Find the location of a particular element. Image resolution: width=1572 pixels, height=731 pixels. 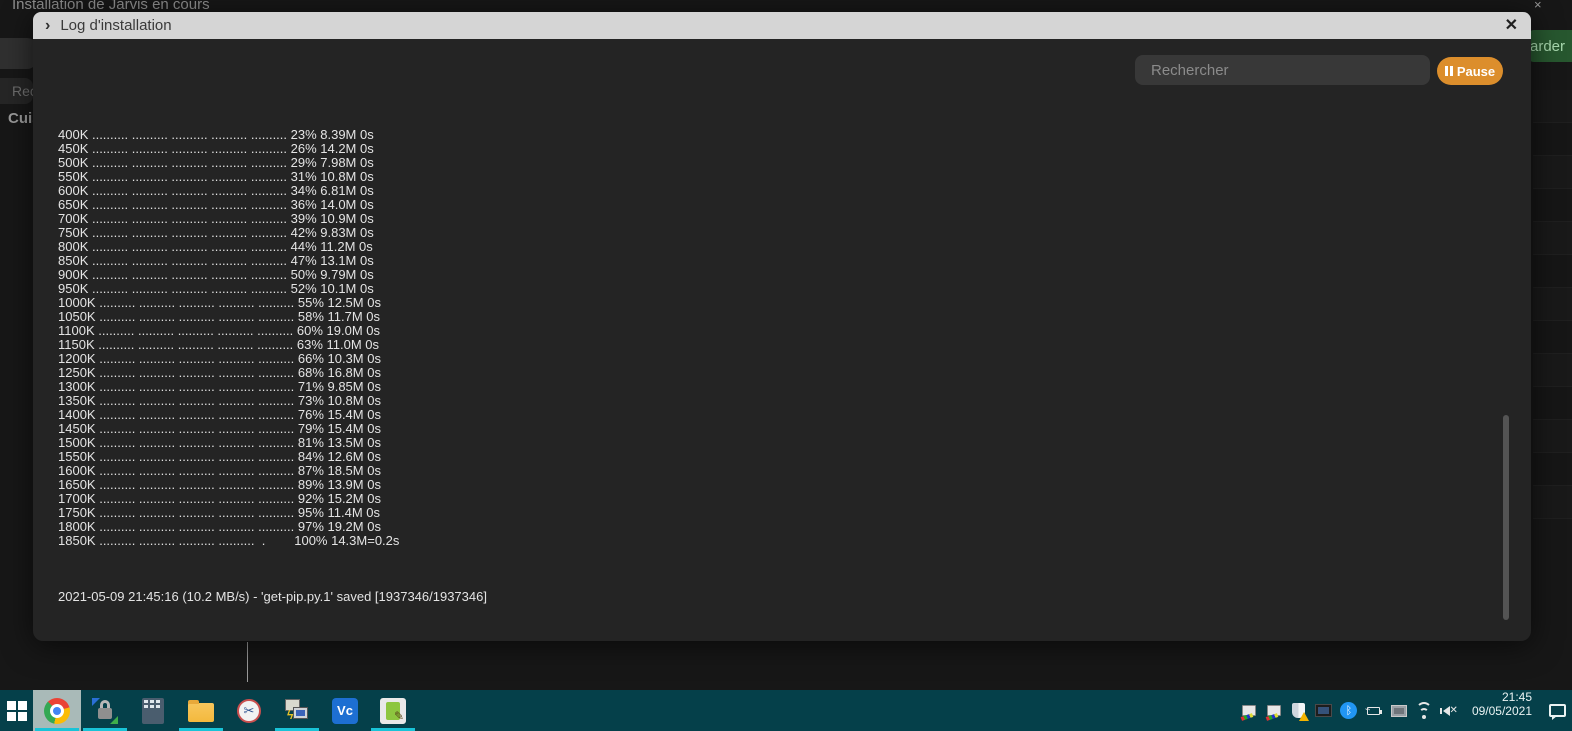

system-tray: ᛒ ⌁ ✕ is located at coordinates (1352, 710).